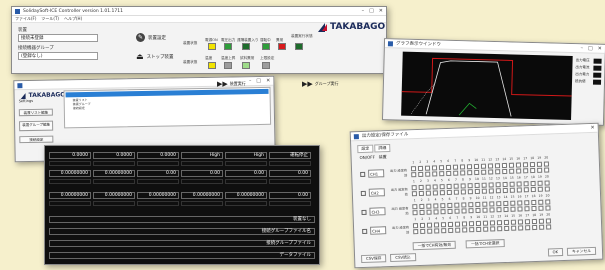 The height and width of the screenshot is (270, 605). I want to click on list-close-icon: ✕, so click(268, 81).